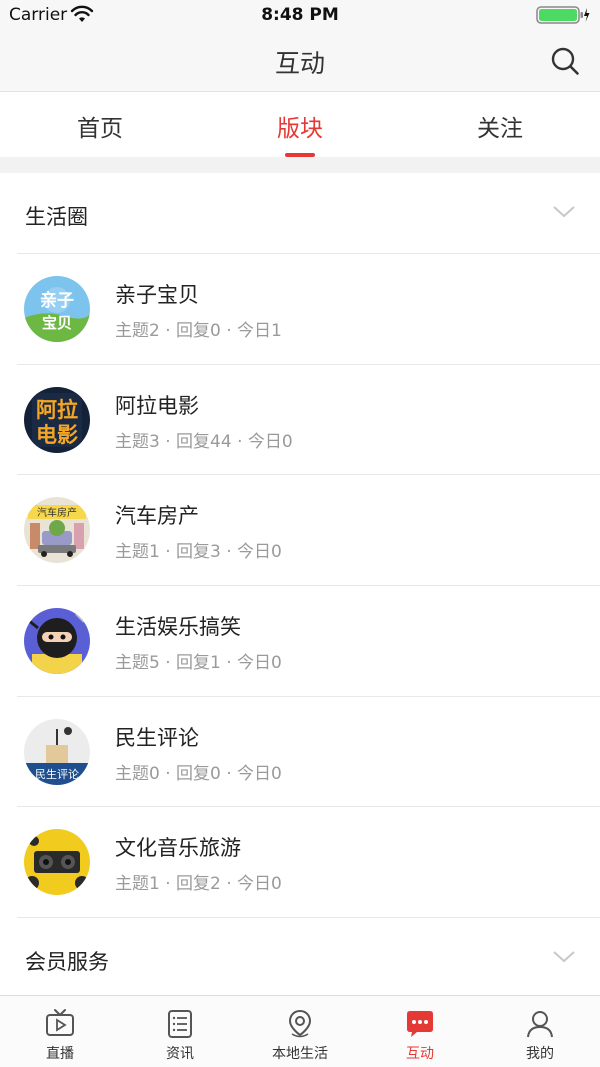 Image resolution: width=600 pixels, height=1067 pixels. I want to click on board-item-livelihood: 民生评论 民生评论 主题0 · 回复0 · 今日0, so click(300, 752).